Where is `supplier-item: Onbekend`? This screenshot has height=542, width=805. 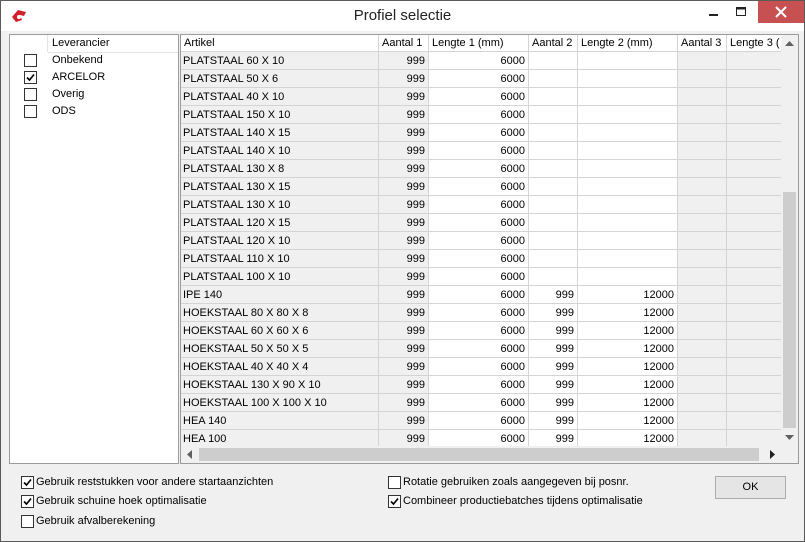 supplier-item: Onbekend is located at coordinates (94, 60).